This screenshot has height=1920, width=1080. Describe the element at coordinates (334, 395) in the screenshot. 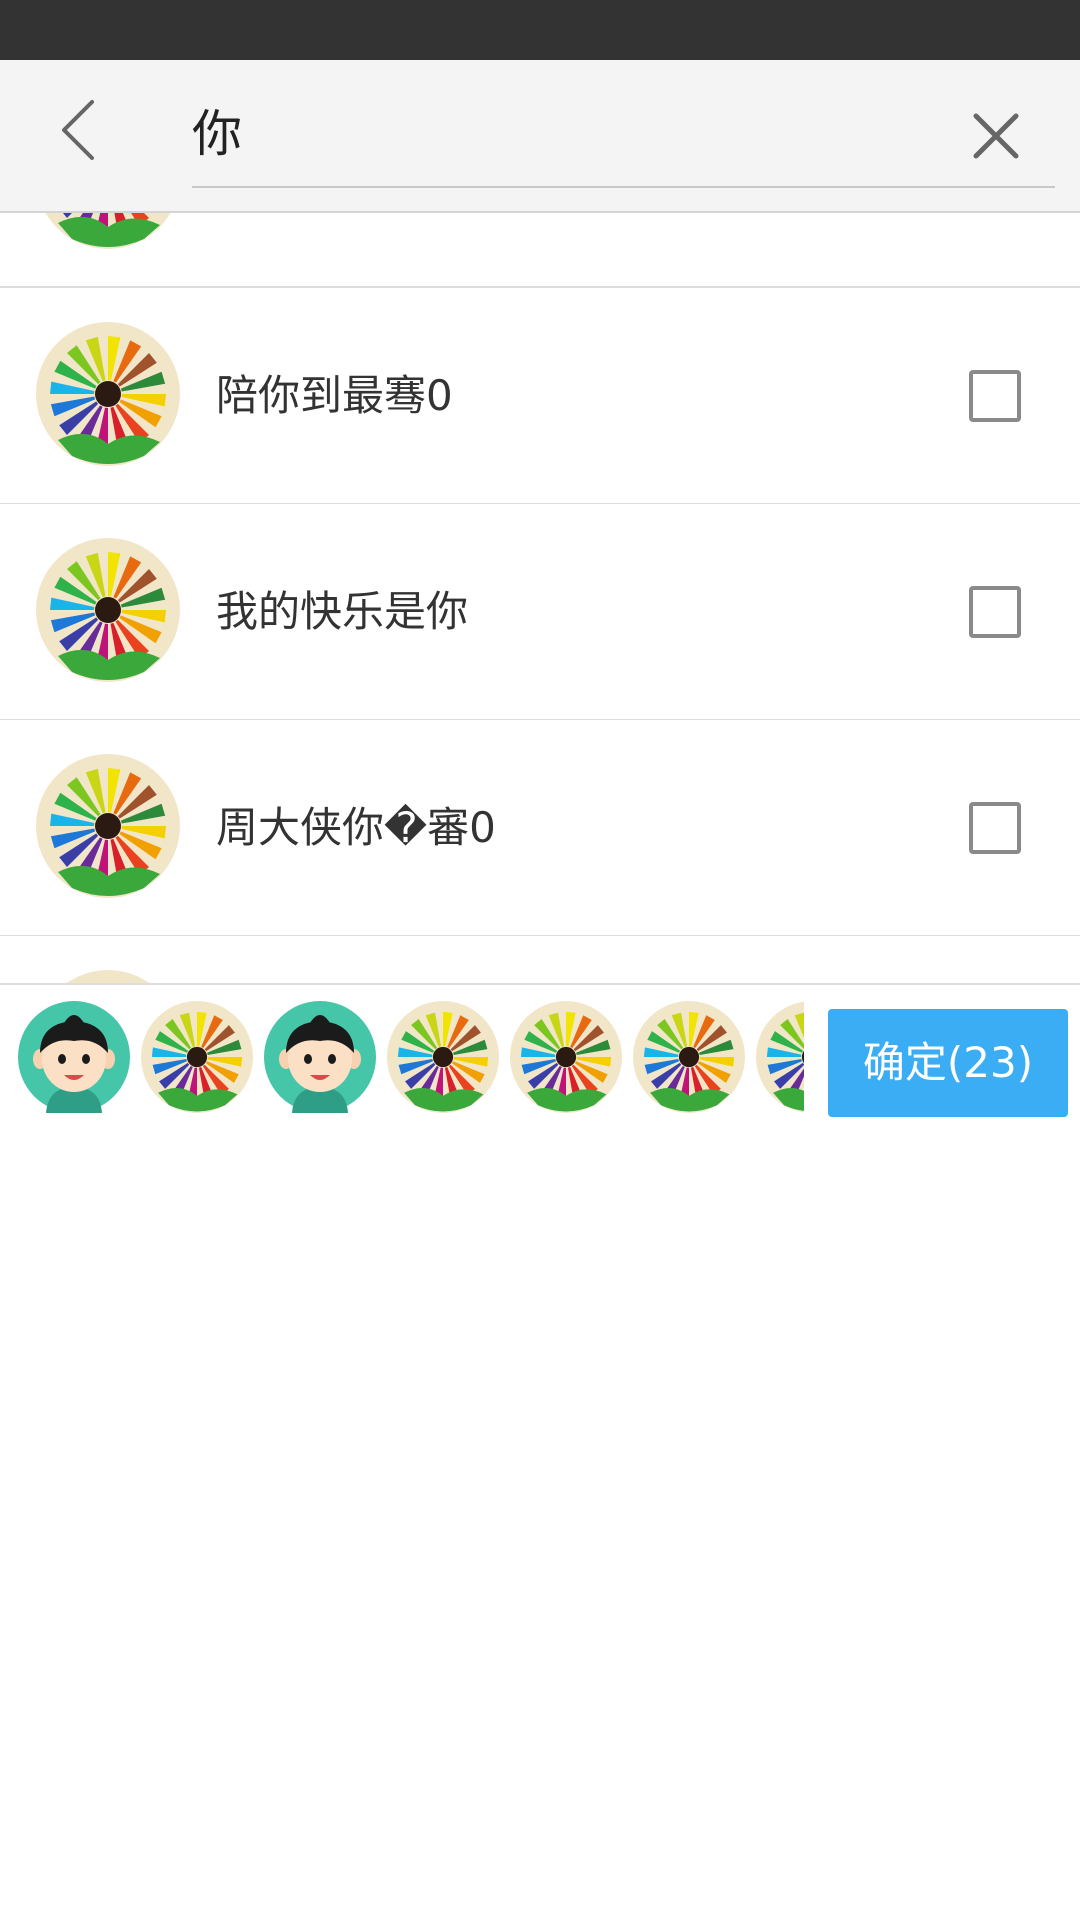

I see `contact-name: 陪你到最骞0` at that location.